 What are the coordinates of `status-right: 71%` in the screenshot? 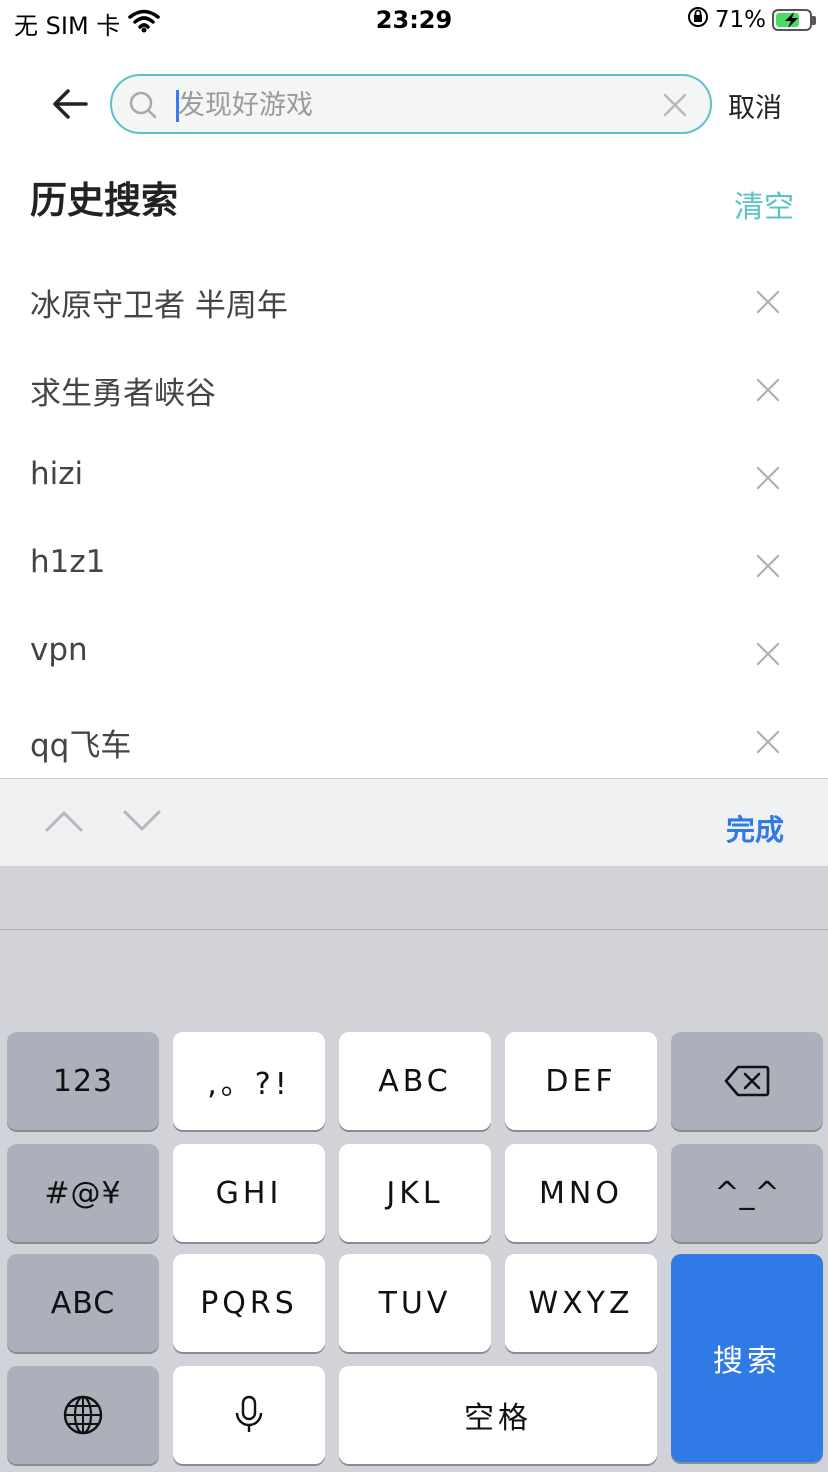 It's located at (751, 20).